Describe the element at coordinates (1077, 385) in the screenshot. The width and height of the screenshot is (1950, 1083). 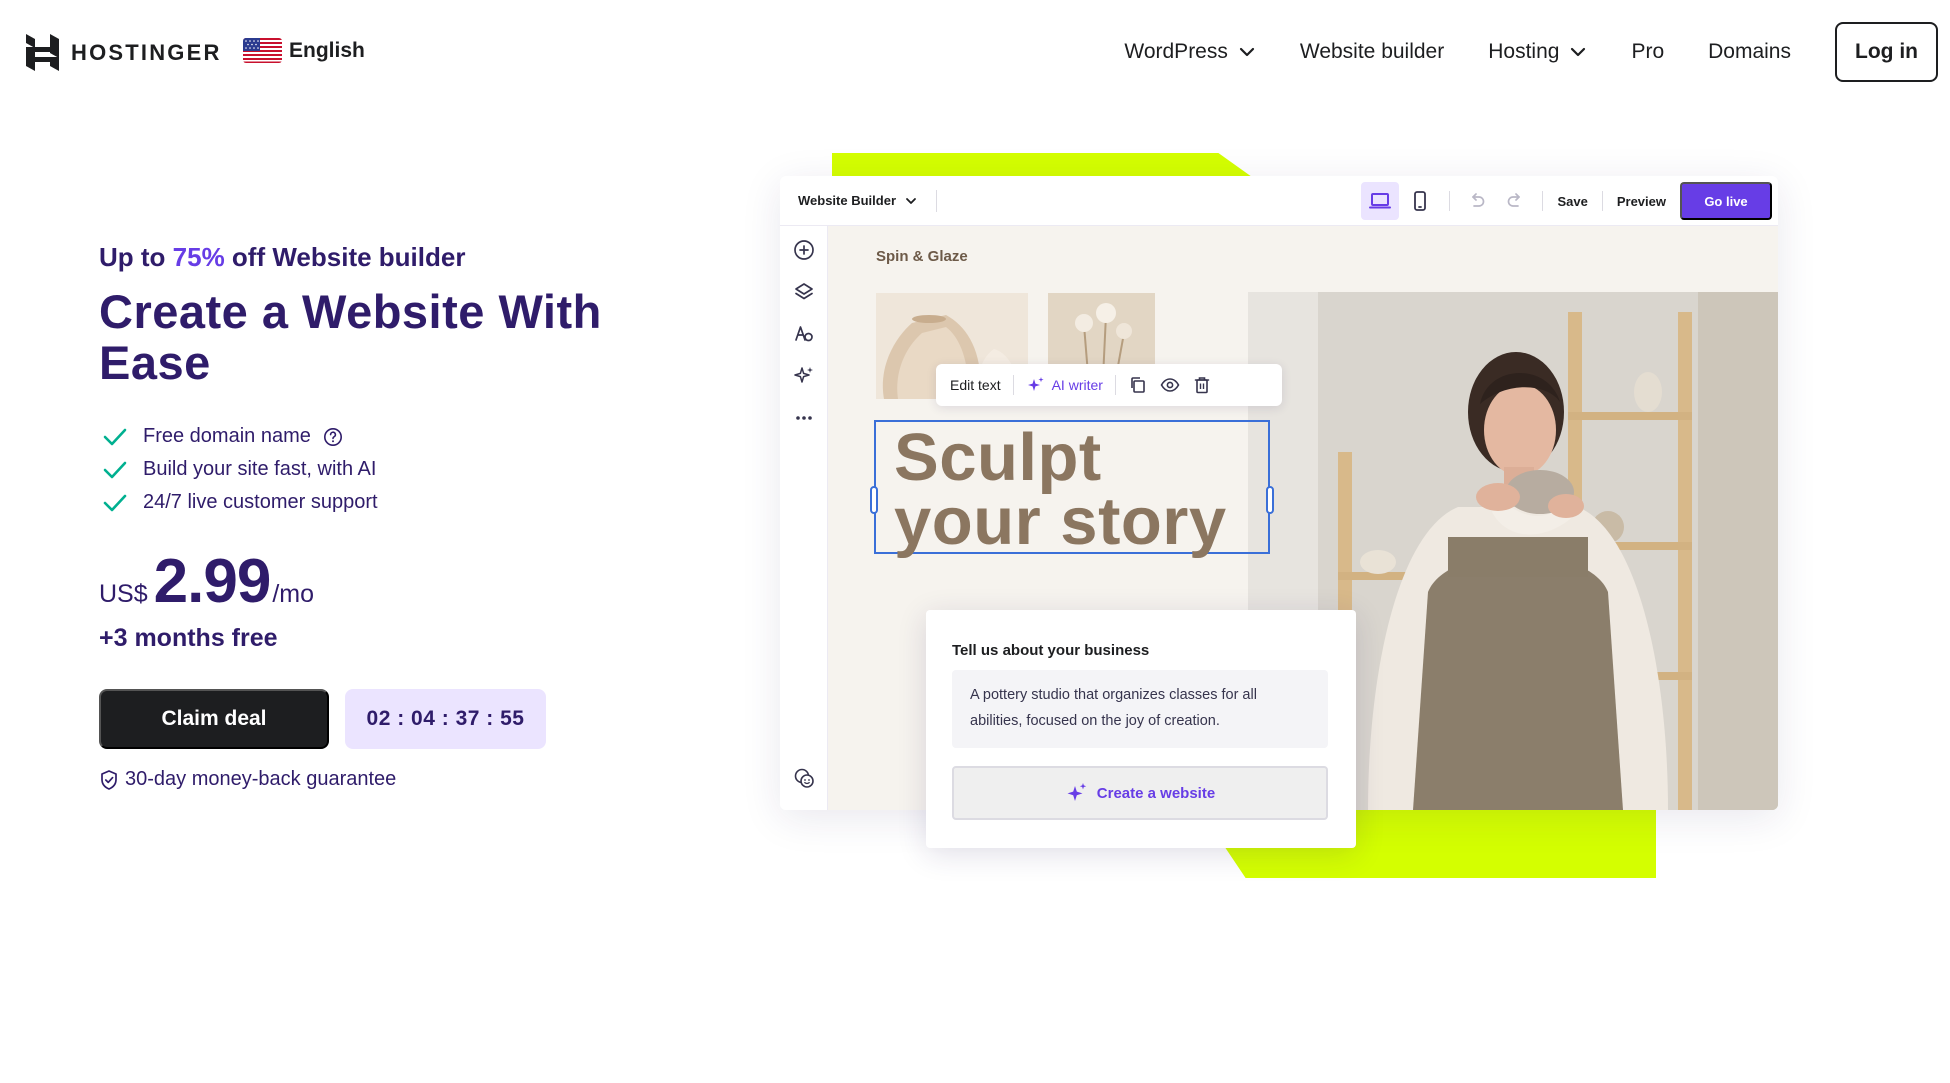
I see `ai-writer-label: AI writer` at that location.